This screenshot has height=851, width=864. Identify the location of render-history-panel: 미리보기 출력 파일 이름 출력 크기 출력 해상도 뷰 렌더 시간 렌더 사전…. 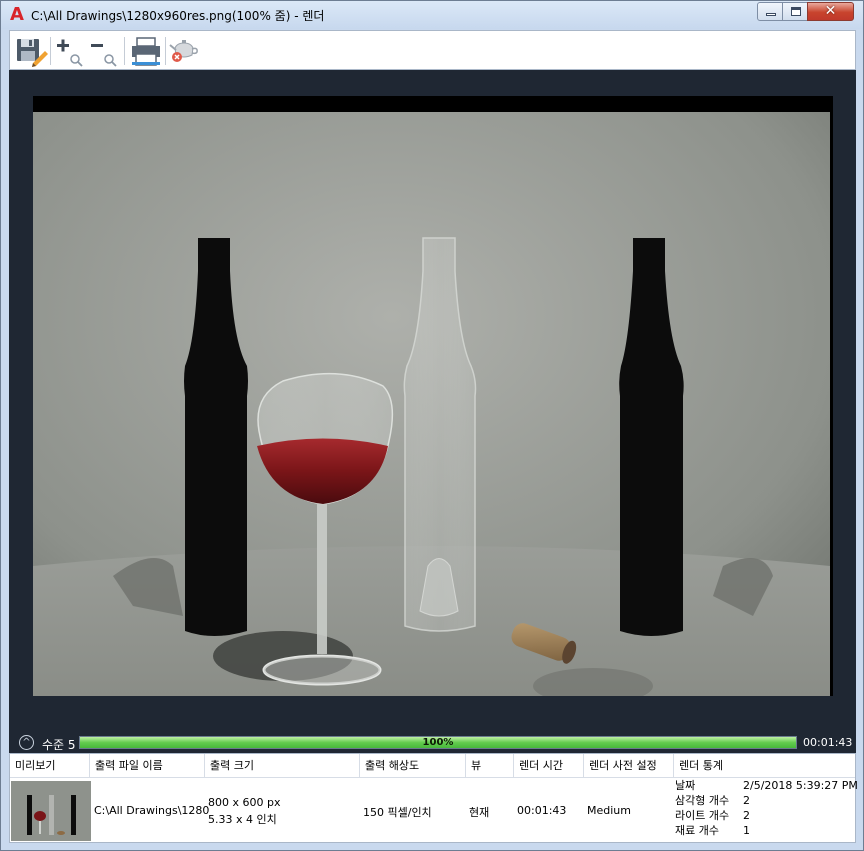
(433, 798).